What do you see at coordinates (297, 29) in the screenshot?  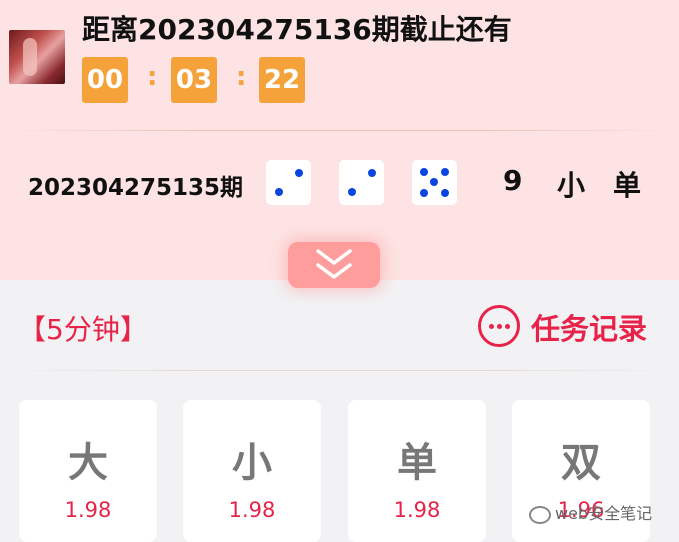 I see `countdown-title: 距离202304275136期截止还有` at bounding box center [297, 29].